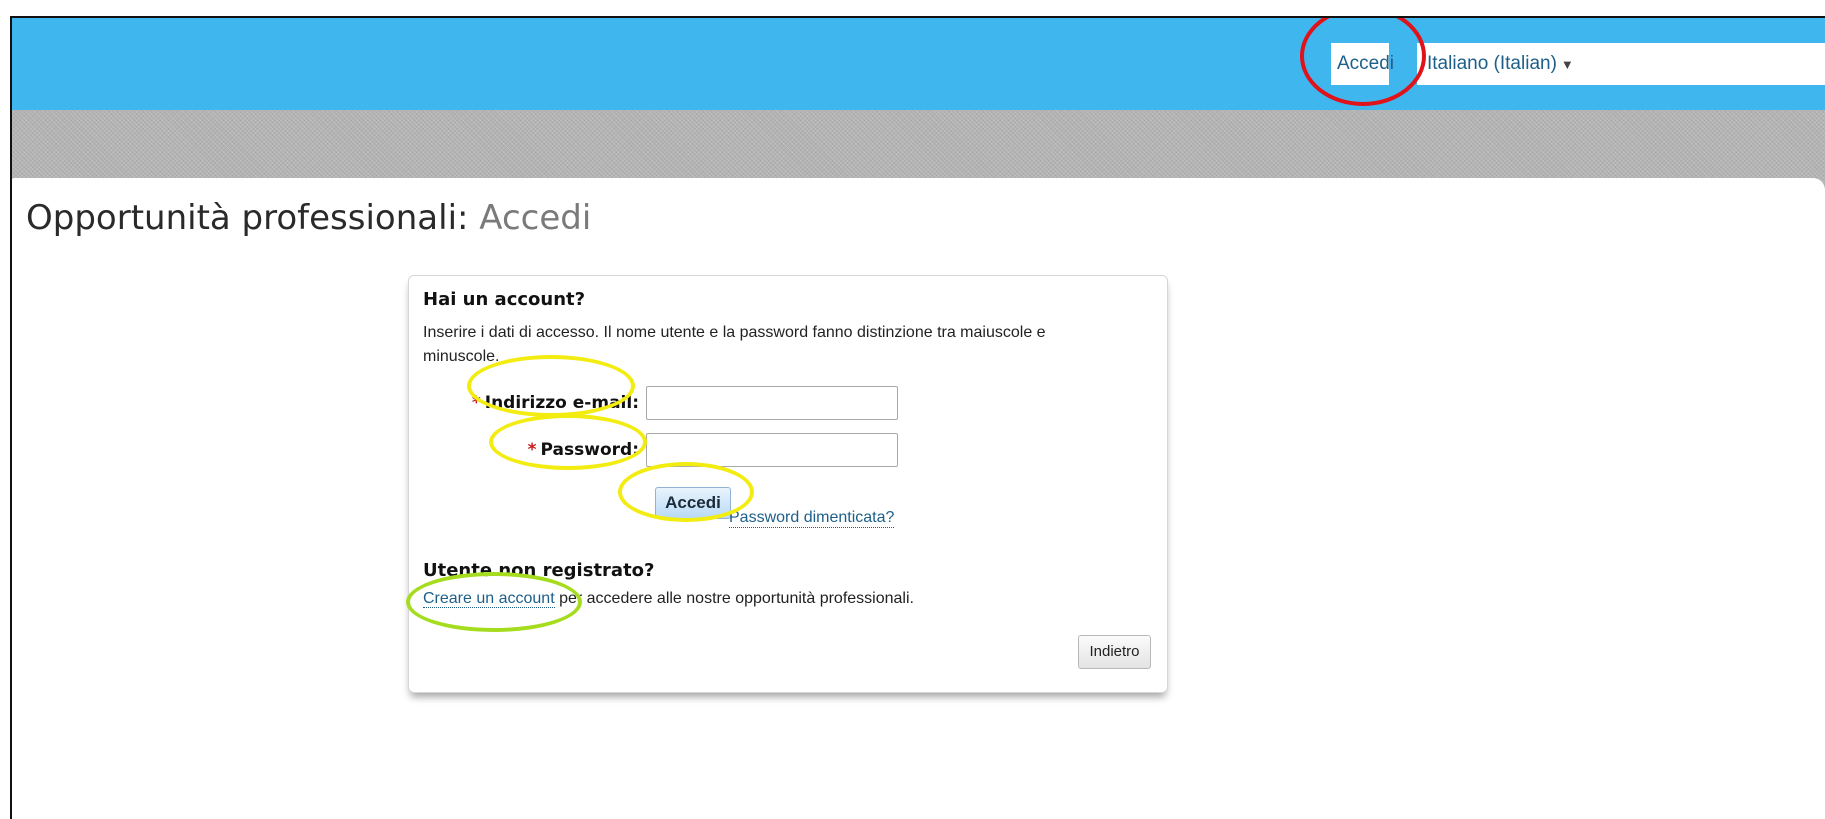  What do you see at coordinates (693, 503) in the screenshot?
I see `sign-in-button: Accedi` at bounding box center [693, 503].